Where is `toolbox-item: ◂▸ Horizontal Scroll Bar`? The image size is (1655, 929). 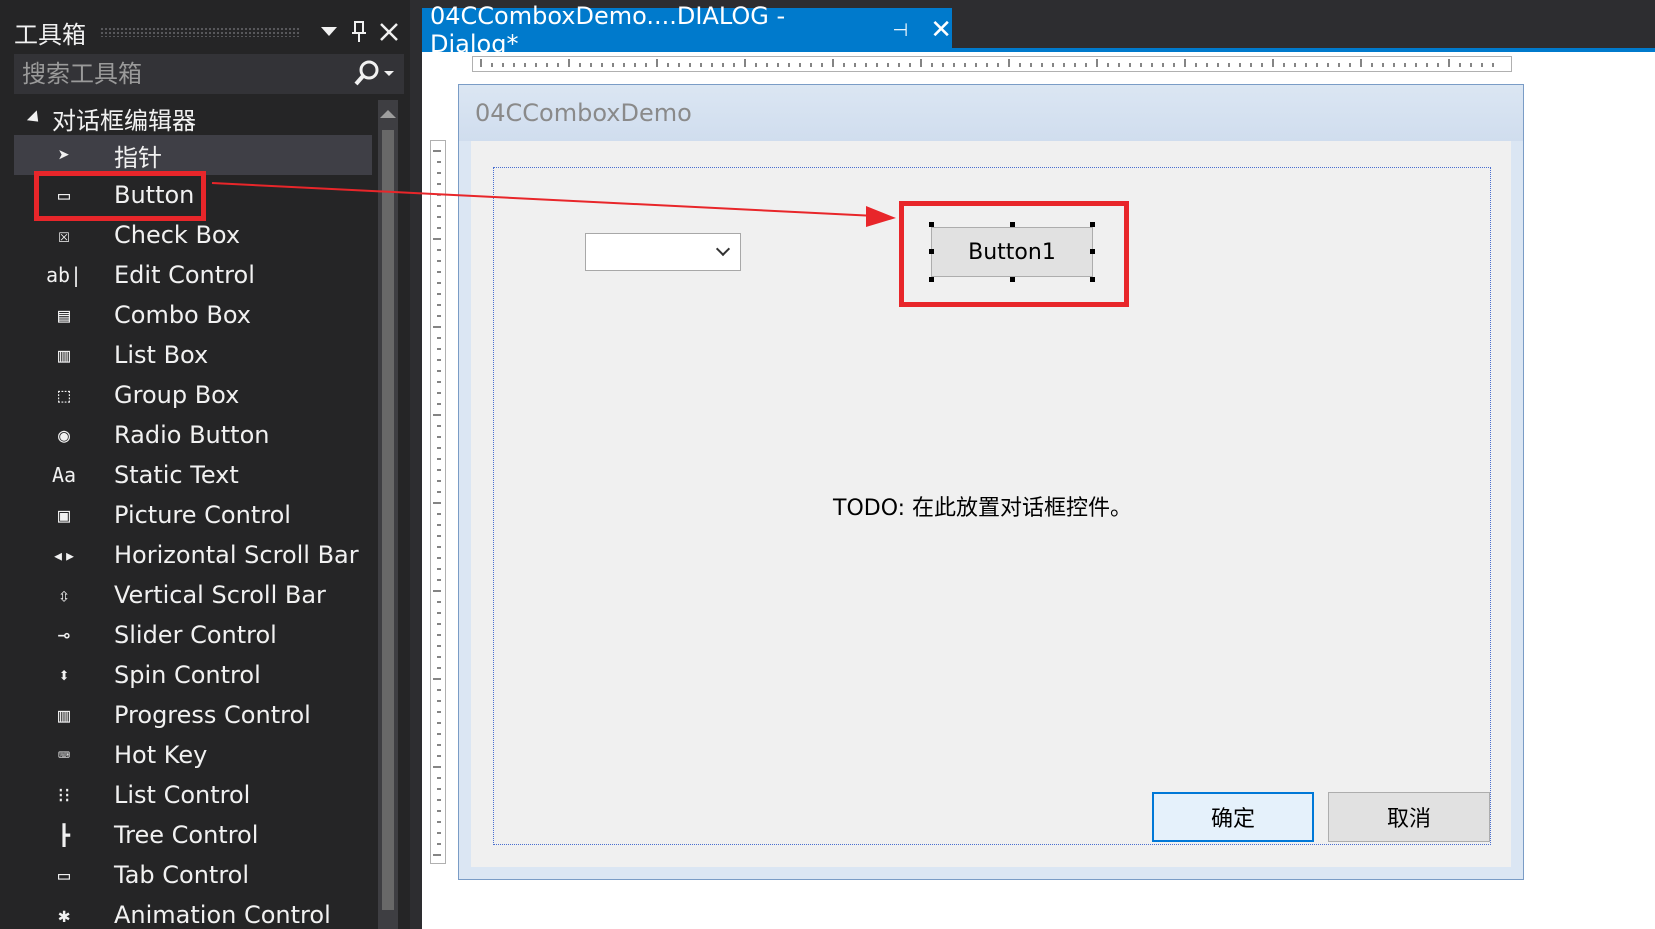
toolbox-item: ◂▸ Horizontal Scroll Bar is located at coordinates (193, 555).